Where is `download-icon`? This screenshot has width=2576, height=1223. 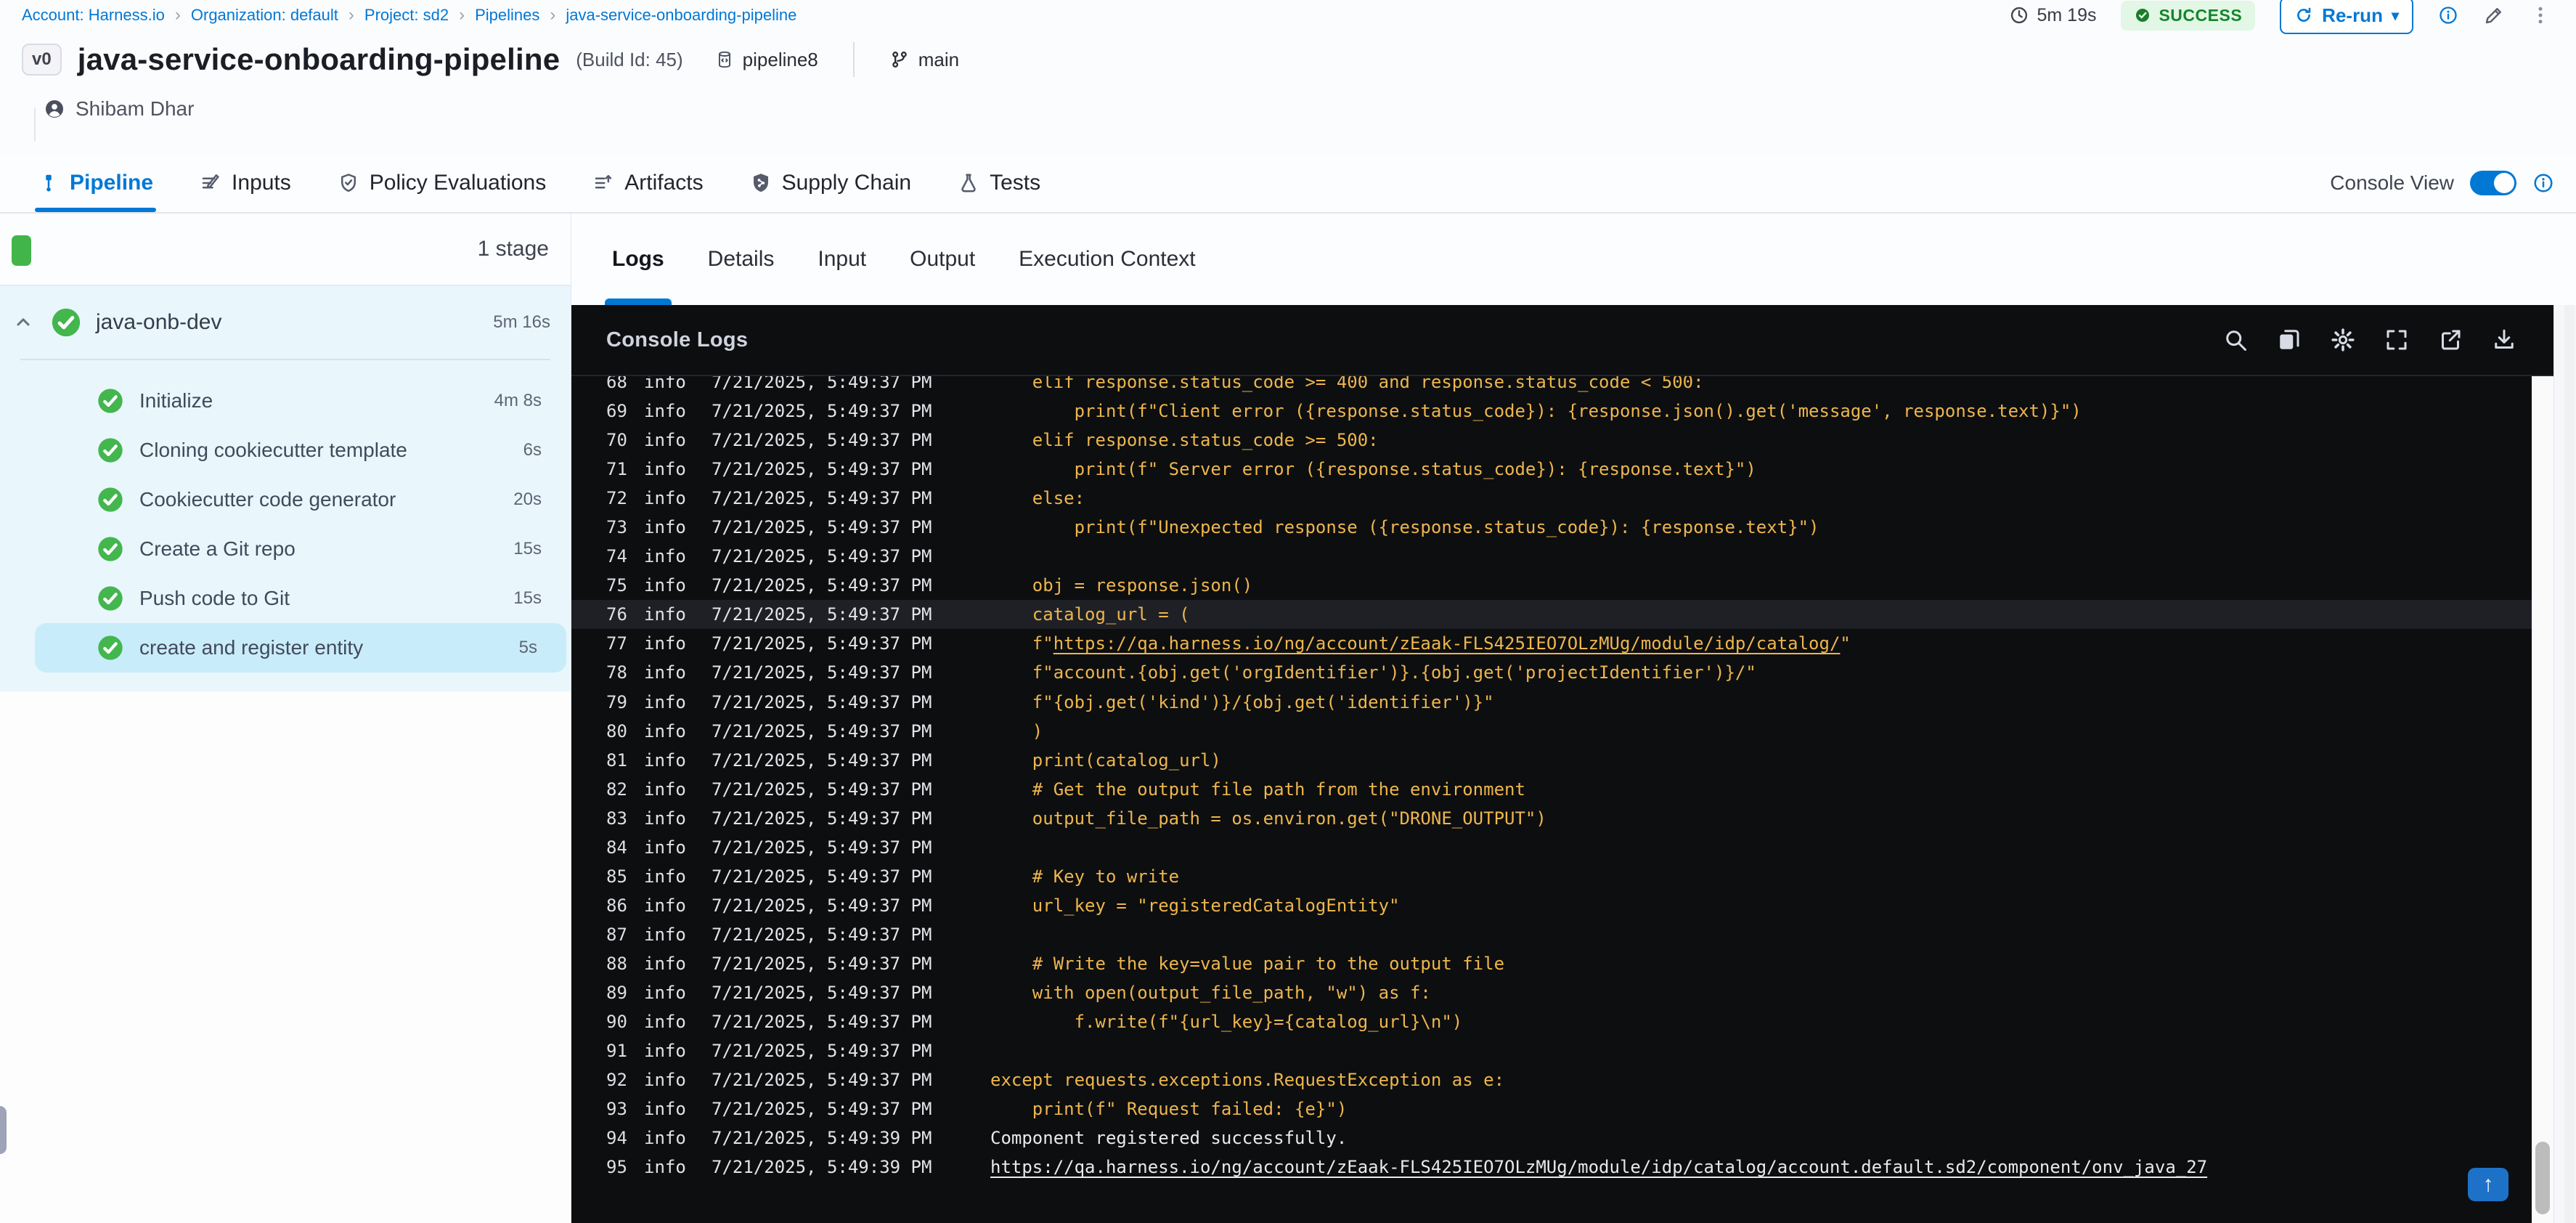
download-icon is located at coordinates (2504, 340).